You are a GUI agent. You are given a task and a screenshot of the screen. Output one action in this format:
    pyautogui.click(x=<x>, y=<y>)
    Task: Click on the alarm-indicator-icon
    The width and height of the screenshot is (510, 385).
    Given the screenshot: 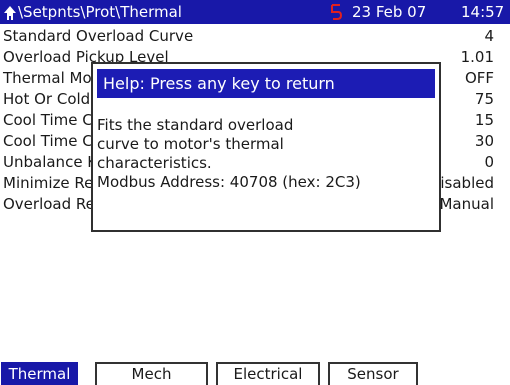 What is the action you would take?
    pyautogui.click(x=336, y=12)
    